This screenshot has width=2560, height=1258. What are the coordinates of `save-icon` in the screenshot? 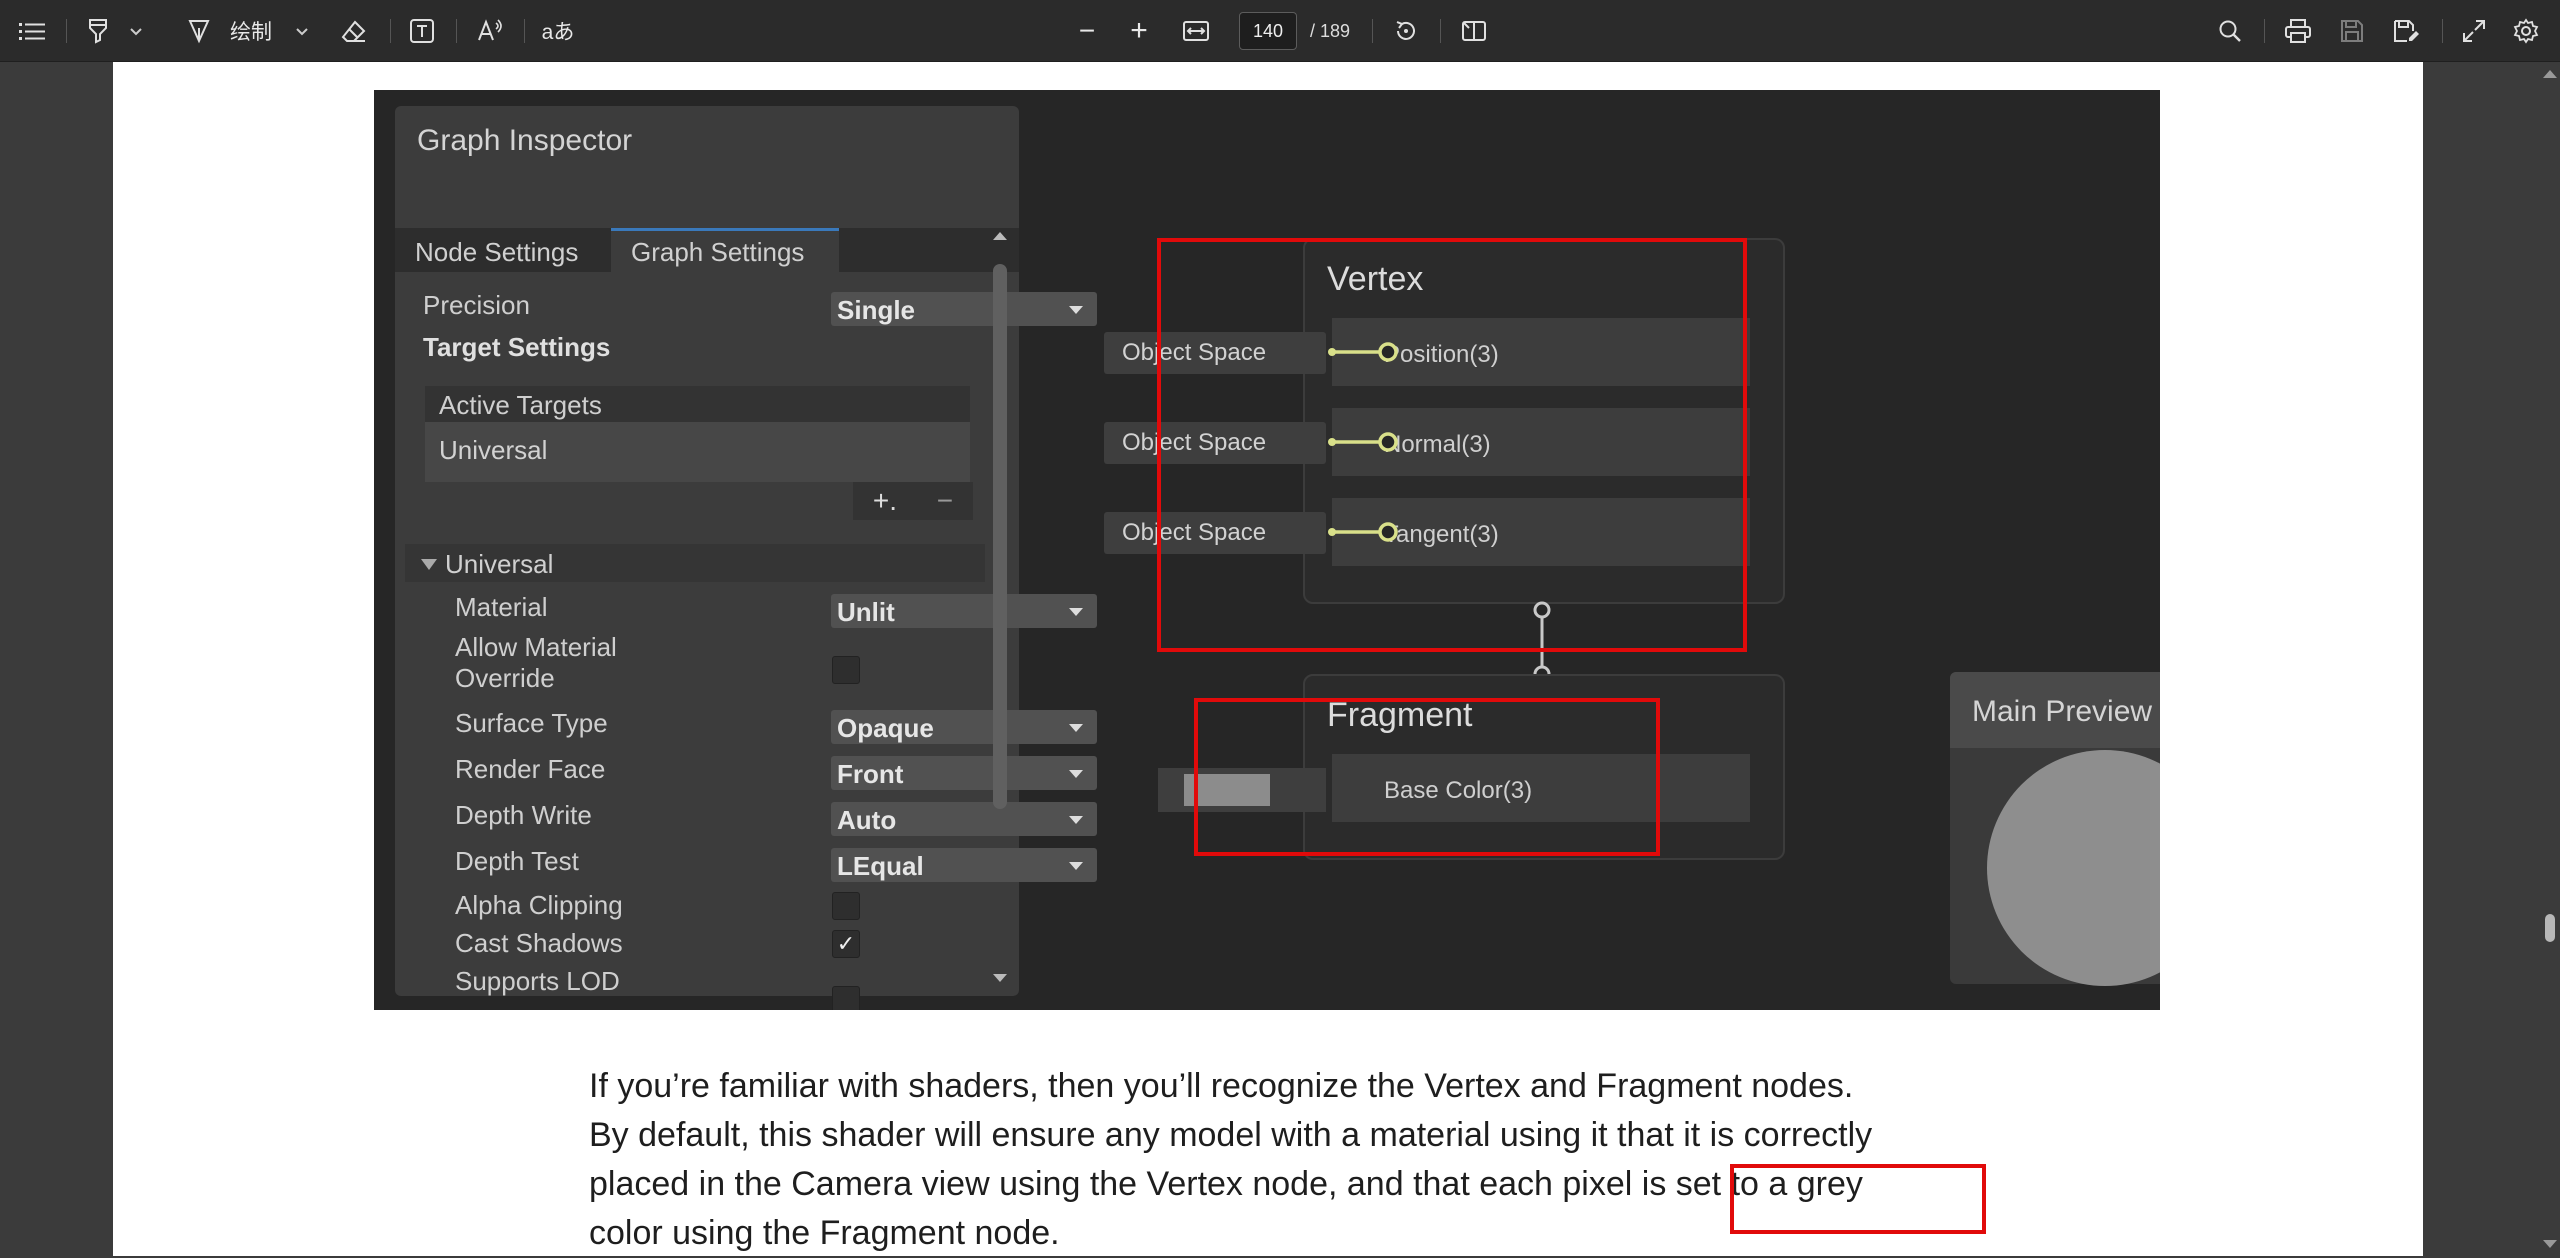 It's located at (2352, 31).